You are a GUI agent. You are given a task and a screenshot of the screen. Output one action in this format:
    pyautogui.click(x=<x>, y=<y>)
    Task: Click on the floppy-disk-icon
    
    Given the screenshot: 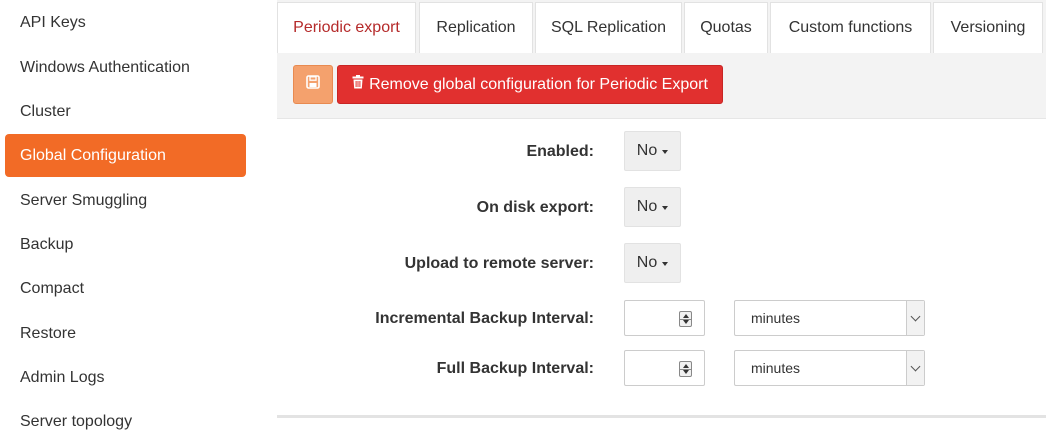 What is the action you would take?
    pyautogui.click(x=313, y=84)
    